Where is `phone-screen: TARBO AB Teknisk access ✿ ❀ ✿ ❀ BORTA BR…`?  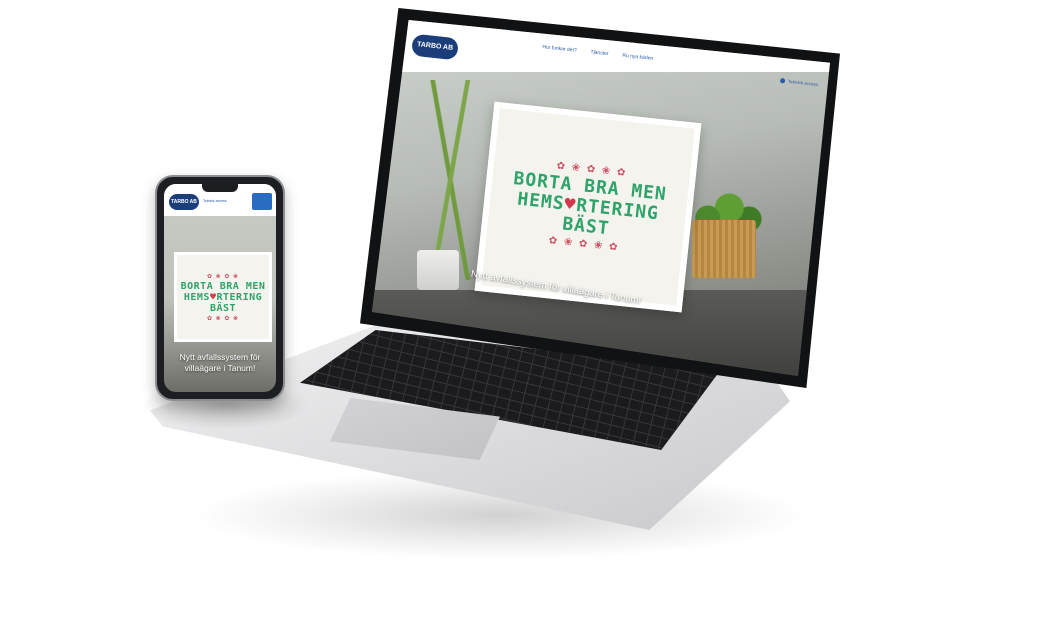
phone-screen: TARBO AB Teknisk access ✿ ❀ ✿ ❀ BORTA BR… is located at coordinates (220, 288).